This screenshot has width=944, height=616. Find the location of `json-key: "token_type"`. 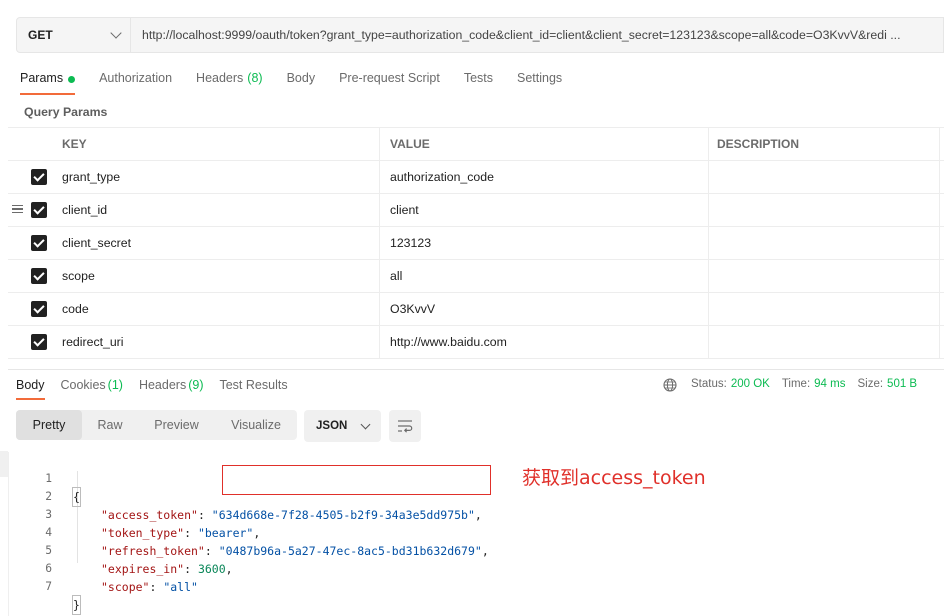

json-key: "token_type" is located at coordinates (143, 533).